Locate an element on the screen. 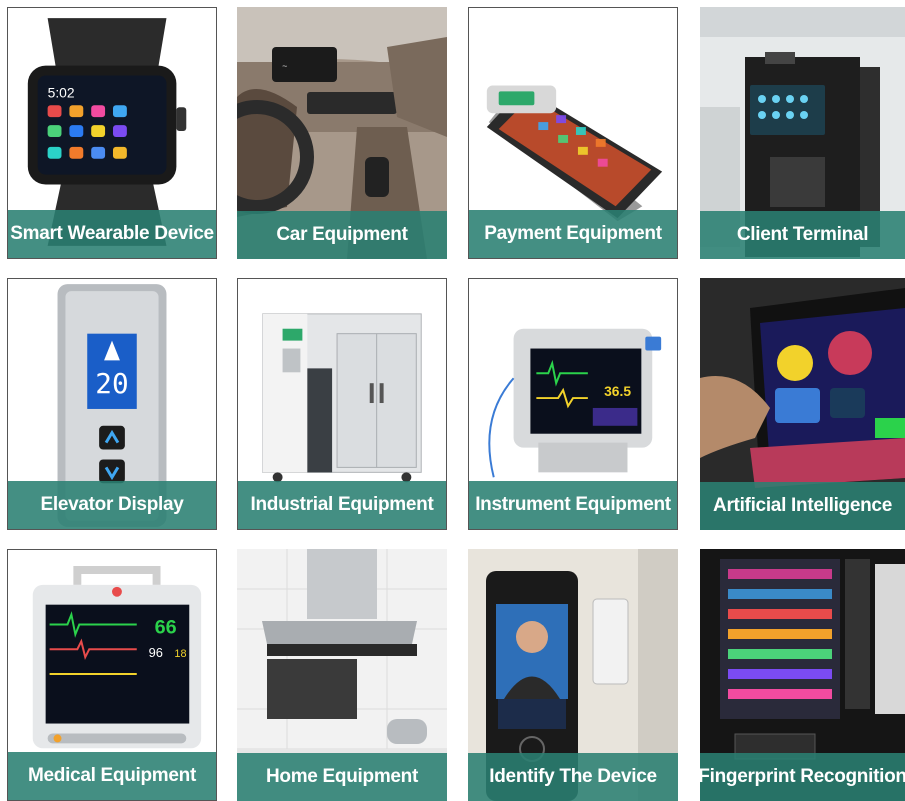  monitor-resp: 18 is located at coordinates (180, 654).